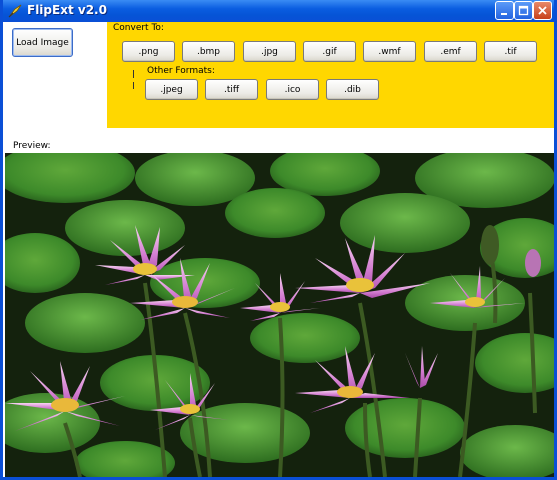 This screenshot has height=480, width=557. Describe the element at coordinates (15, 11) in the screenshot. I see `app-feather-icon` at that location.